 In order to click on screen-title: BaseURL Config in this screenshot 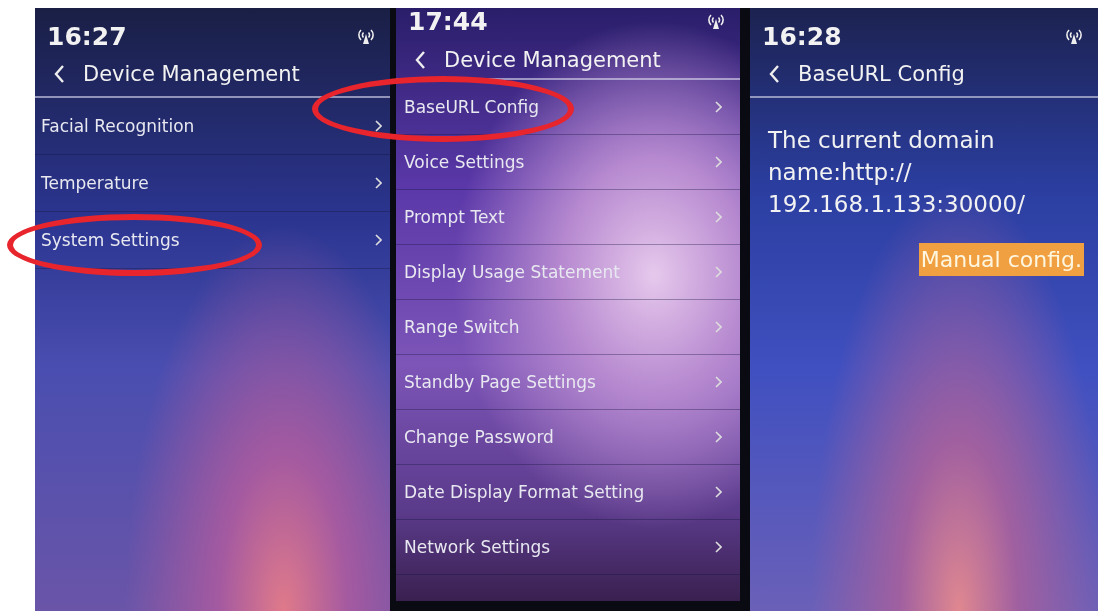, I will do `click(881, 74)`.